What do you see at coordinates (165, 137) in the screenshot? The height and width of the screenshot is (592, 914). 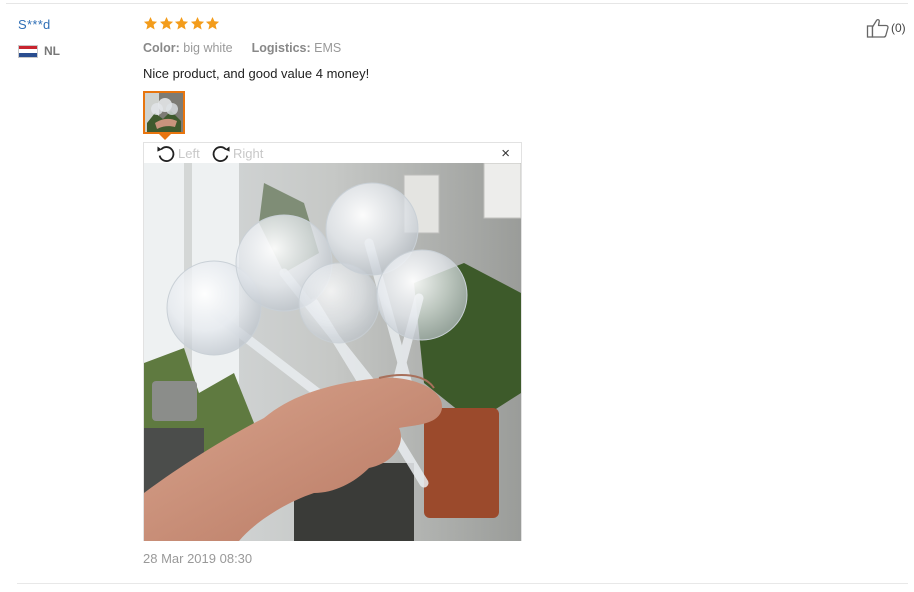 I see `thumbnail-pointer` at bounding box center [165, 137].